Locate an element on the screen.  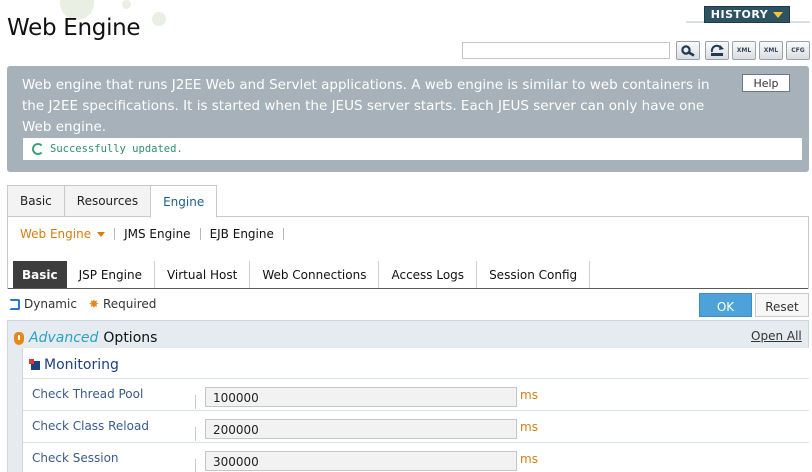
field-label: Check Session is located at coordinates (75, 458).